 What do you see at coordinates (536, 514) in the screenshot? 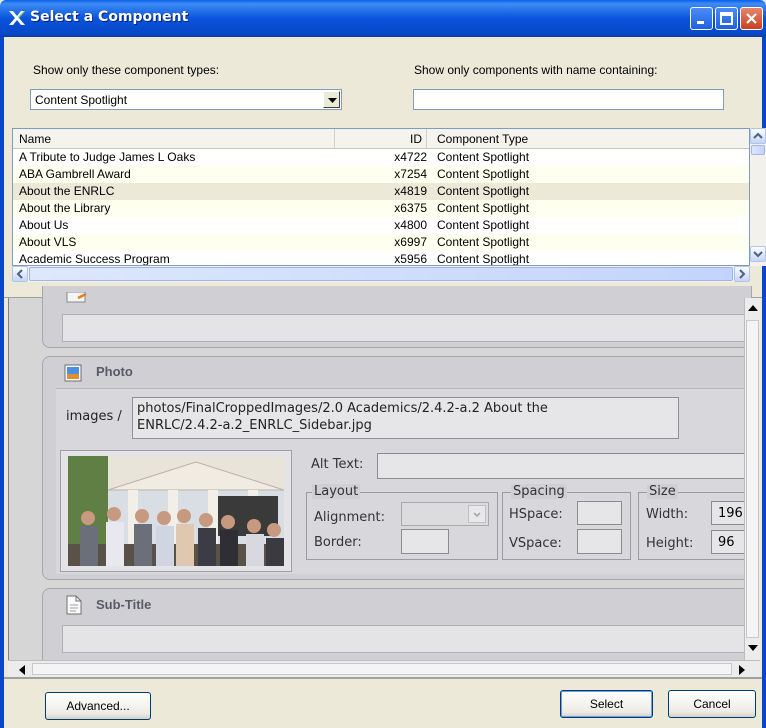
I see `hspace-label: HSpace:` at bounding box center [536, 514].